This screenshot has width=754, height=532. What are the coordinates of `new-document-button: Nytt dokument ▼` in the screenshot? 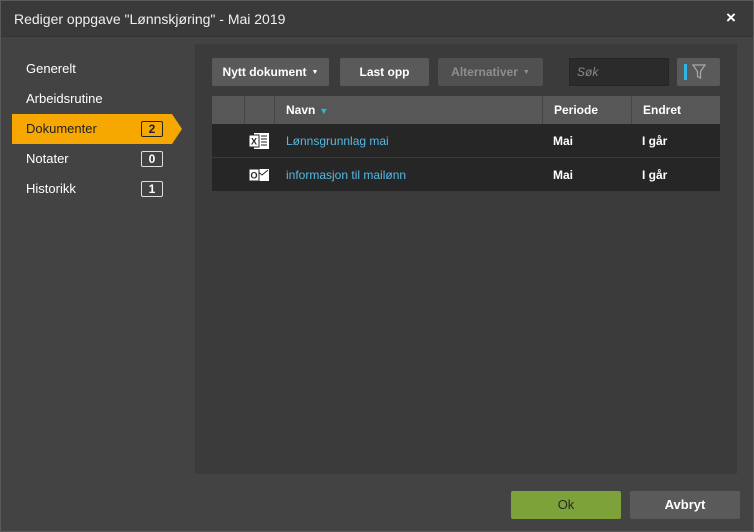 It's located at (270, 72).